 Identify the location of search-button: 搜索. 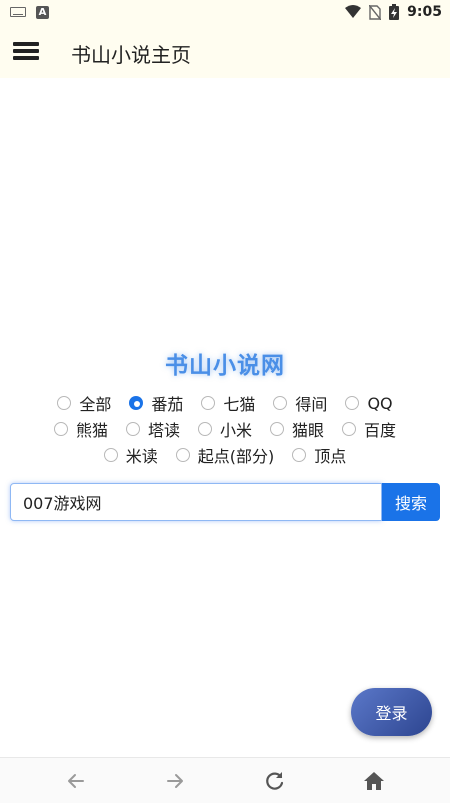
(411, 502).